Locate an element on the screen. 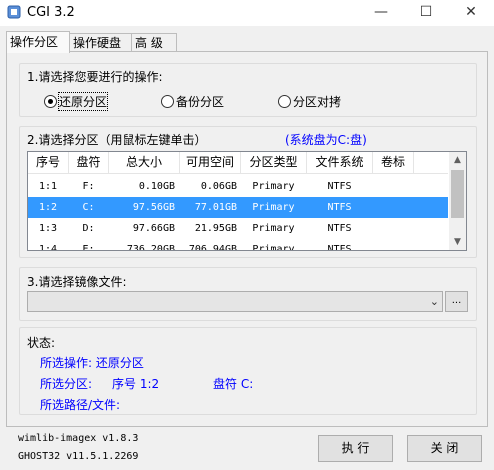  table-header: 序号 盘符 总大小 可用空间 分区类型 文件系统 卷标 is located at coordinates (238, 163).